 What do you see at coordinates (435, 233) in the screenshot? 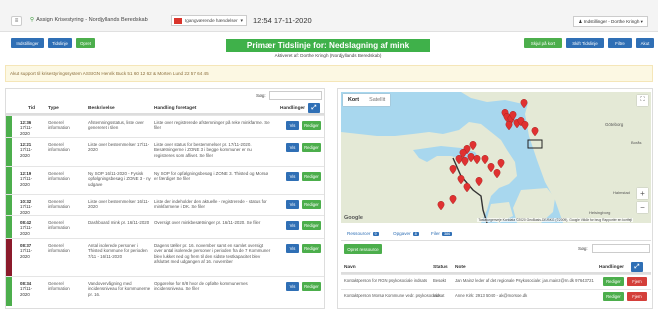
I see `tab-filer-label: Filer` at bounding box center [435, 233].